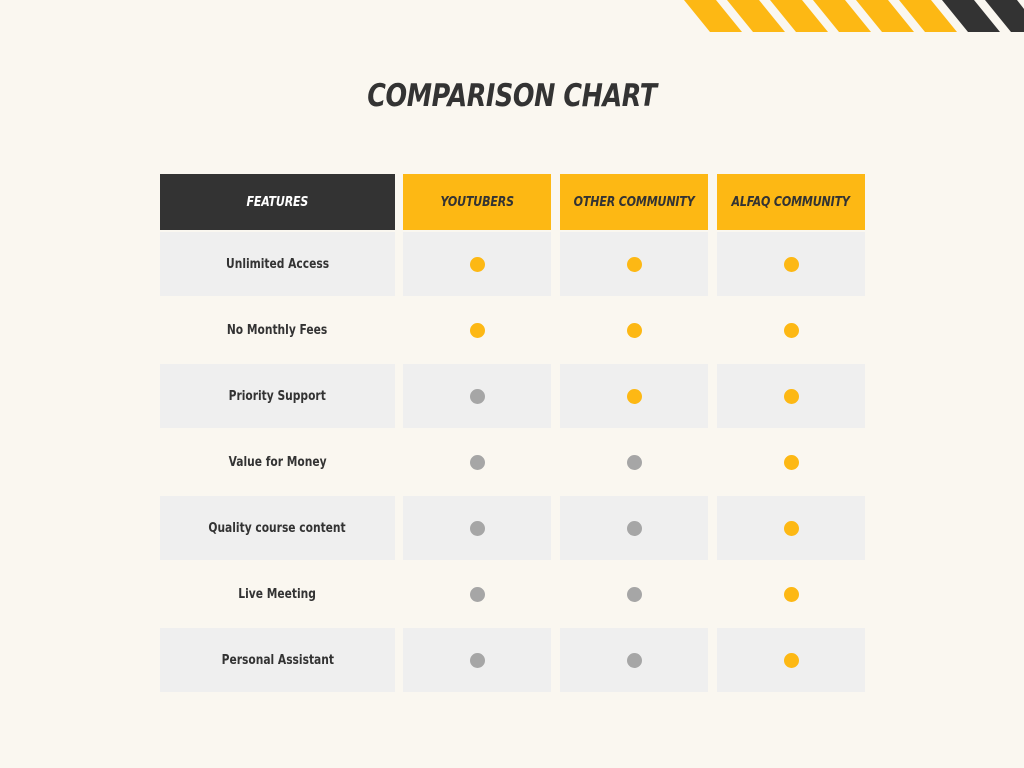 This screenshot has width=1024, height=768. I want to click on feature-cell: Quality course content, so click(277, 528).